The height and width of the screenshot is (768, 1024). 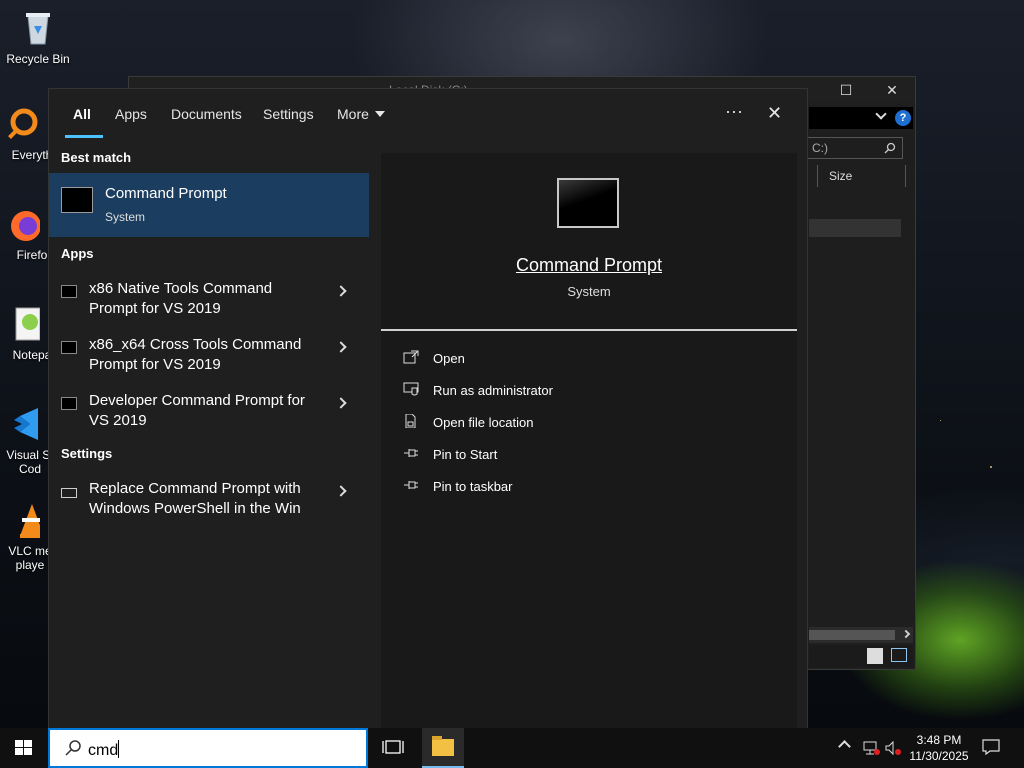 What do you see at coordinates (903, 118) in the screenshot?
I see `help-icon: ?` at bounding box center [903, 118].